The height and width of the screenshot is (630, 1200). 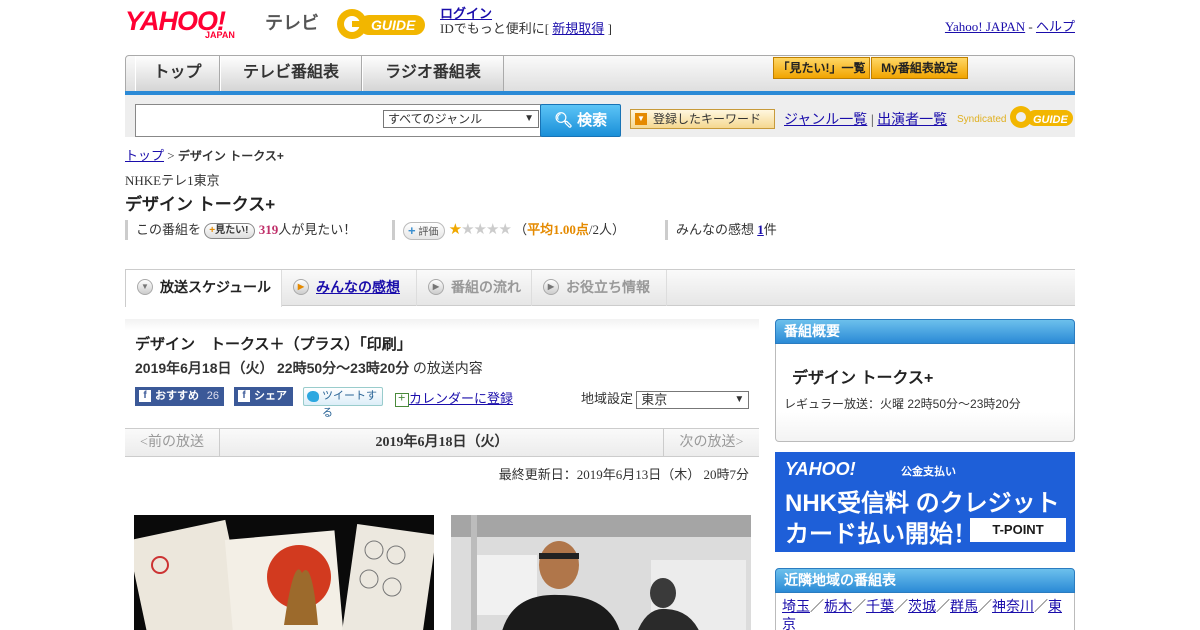 I want to click on tab-reviews: ▶ みんなの感想, so click(x=349, y=288).